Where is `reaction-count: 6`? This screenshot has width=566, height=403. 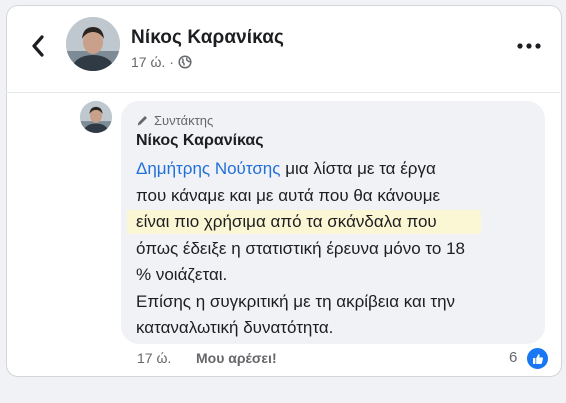
reaction-count: 6 is located at coordinates (513, 357).